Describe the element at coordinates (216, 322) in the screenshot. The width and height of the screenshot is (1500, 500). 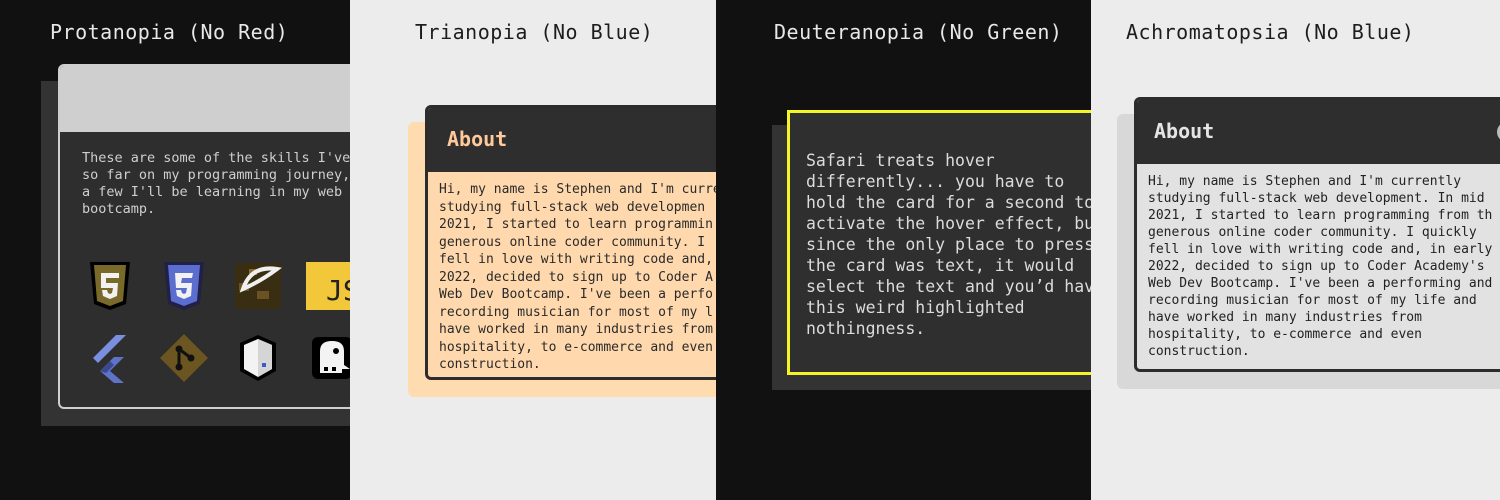
I see `skills-icon-grid: JS` at that location.